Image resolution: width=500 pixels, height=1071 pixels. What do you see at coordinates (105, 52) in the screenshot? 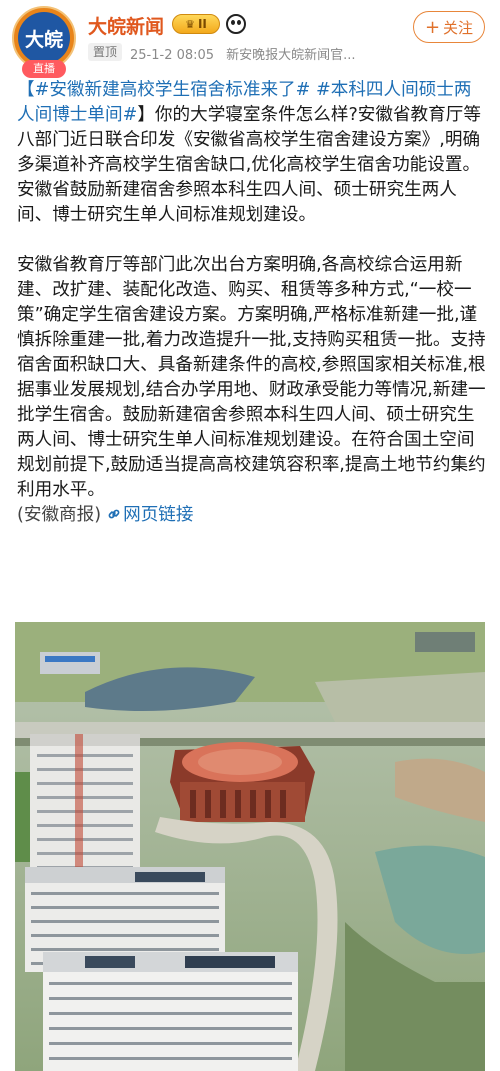
I see `pinned-tag: 置顶` at bounding box center [105, 52].